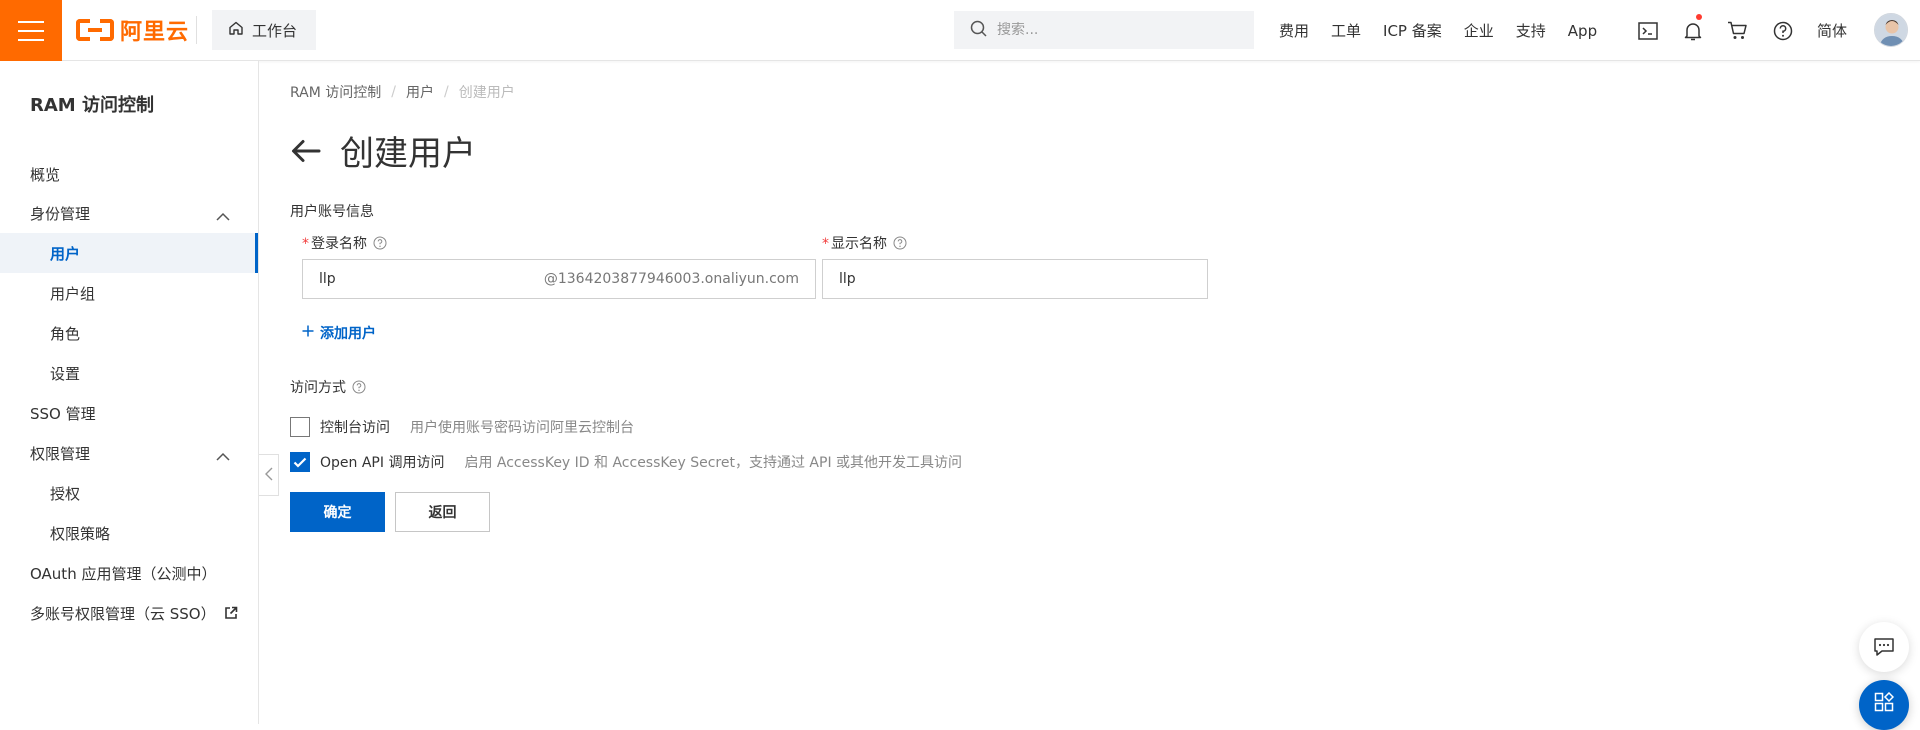 The width and height of the screenshot is (1920, 730). Describe the element at coordinates (442, 512) in the screenshot. I see `back-button: 返回` at that location.